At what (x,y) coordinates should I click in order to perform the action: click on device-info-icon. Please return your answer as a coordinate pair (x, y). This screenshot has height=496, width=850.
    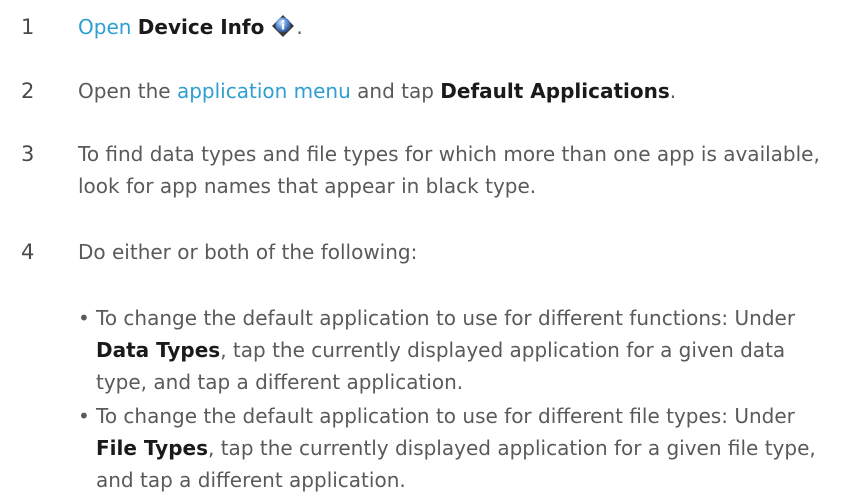
    Looking at the image, I should click on (283, 26).